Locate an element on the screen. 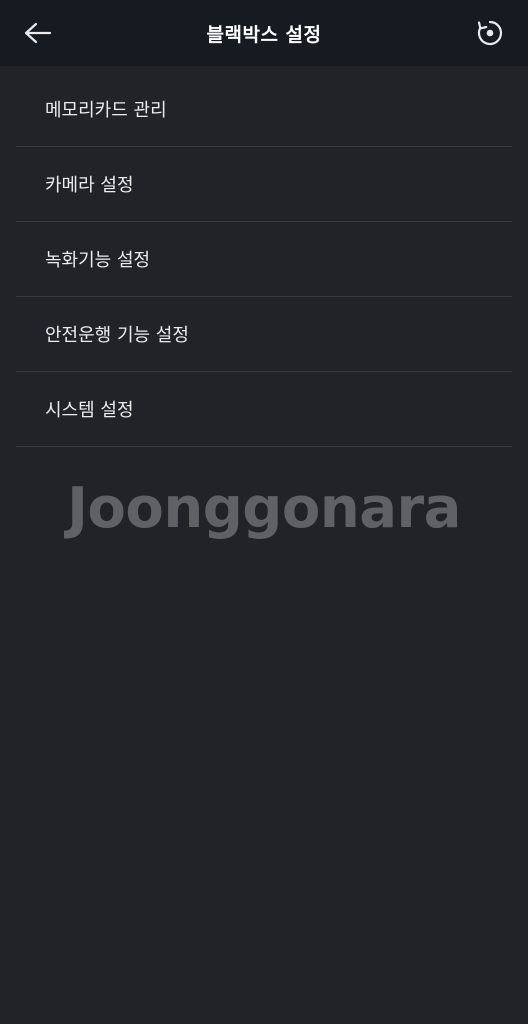 Image resolution: width=528 pixels, height=1024 pixels. reset-button is located at coordinates (490, 33).